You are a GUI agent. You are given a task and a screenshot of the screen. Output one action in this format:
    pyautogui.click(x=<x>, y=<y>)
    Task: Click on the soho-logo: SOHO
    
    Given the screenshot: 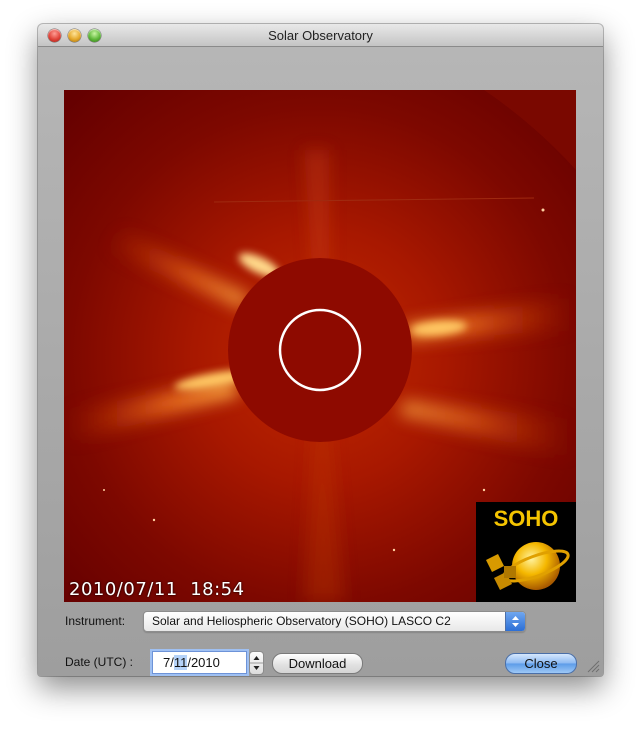 What is the action you would take?
    pyautogui.click(x=526, y=552)
    